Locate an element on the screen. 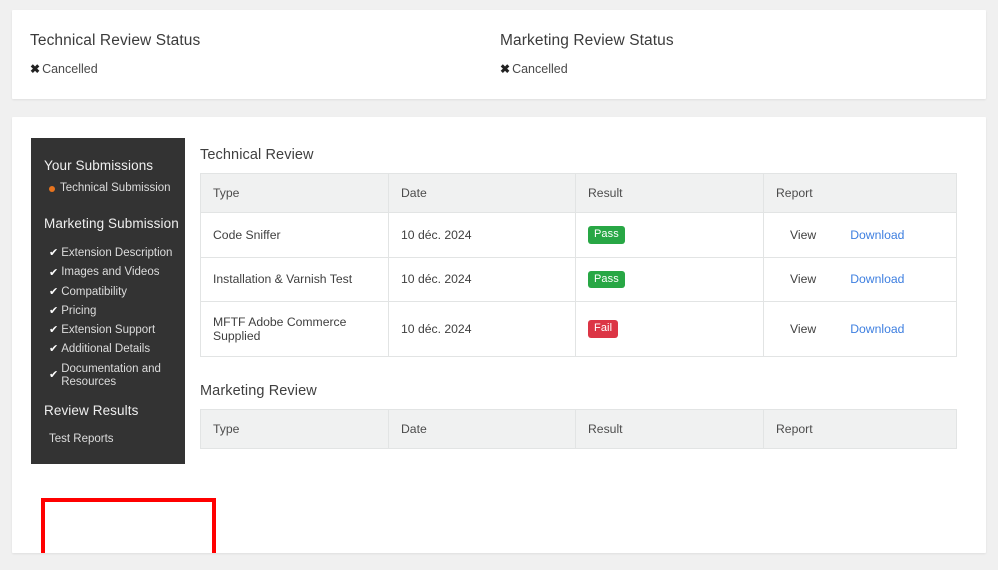 The width and height of the screenshot is (998, 570). sidebar-heading-your-submissions: Your Submissions is located at coordinates (99, 165).